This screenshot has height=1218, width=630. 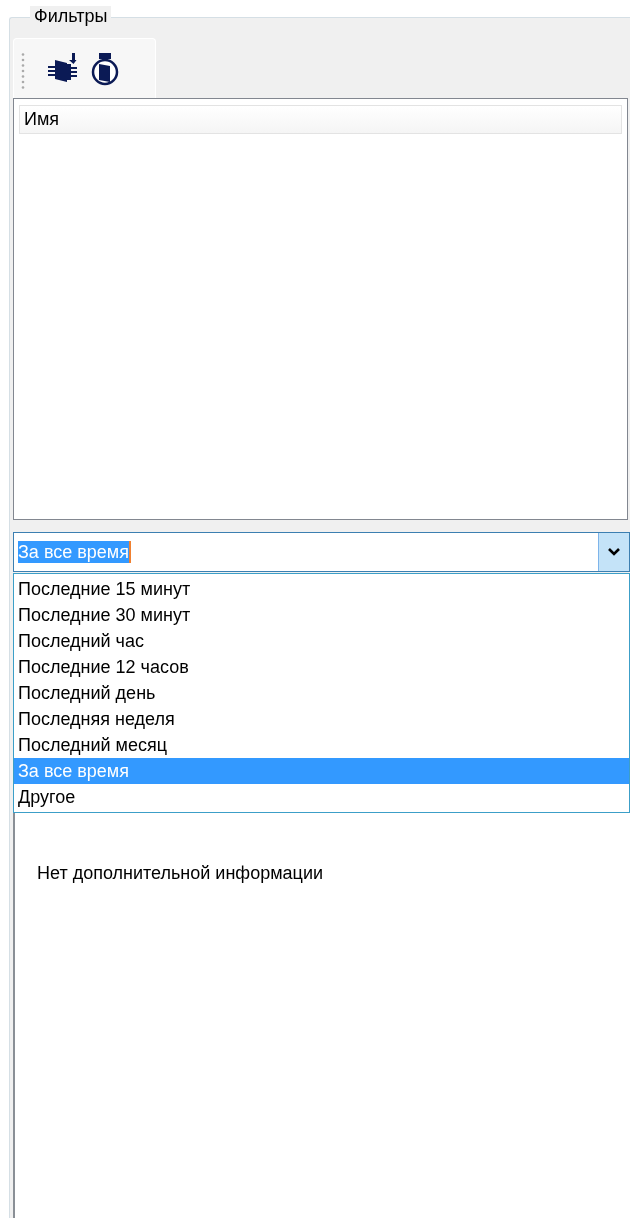 I want to click on dropdown-option: Последний день, so click(x=321, y=693).